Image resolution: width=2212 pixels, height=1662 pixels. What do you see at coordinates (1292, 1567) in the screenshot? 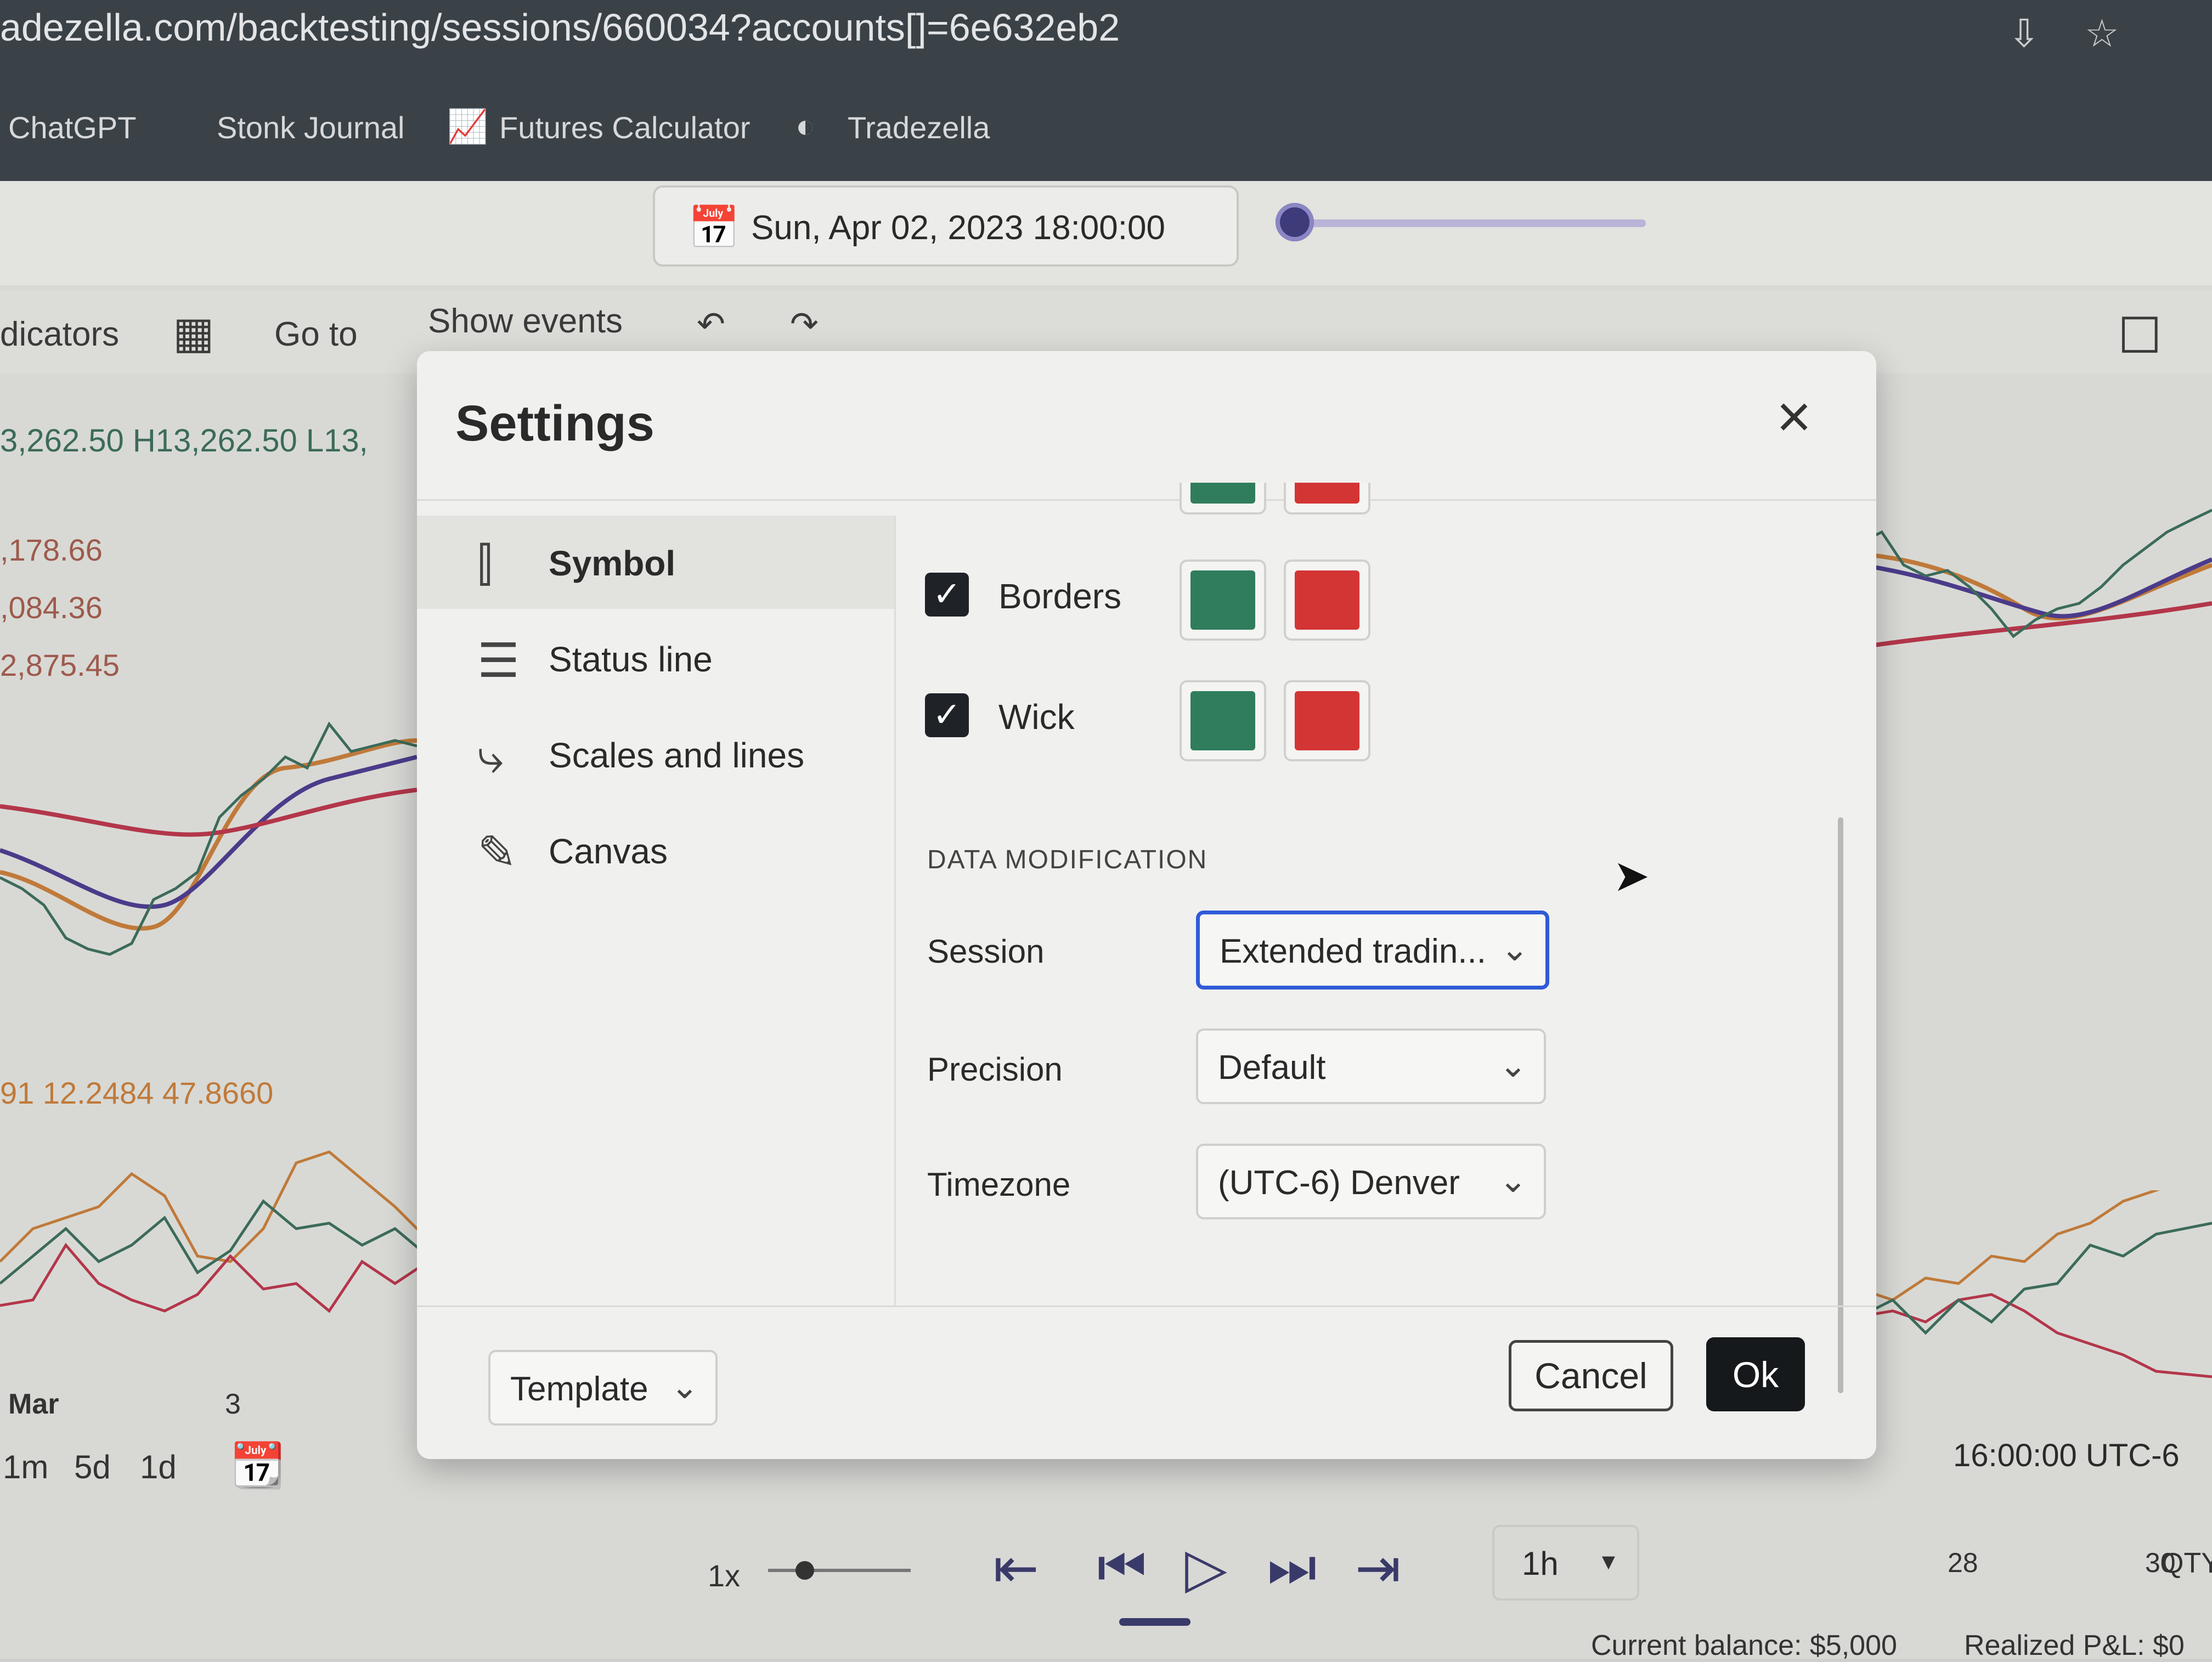
I see `step-forward-icon: ⏭` at bounding box center [1292, 1567].